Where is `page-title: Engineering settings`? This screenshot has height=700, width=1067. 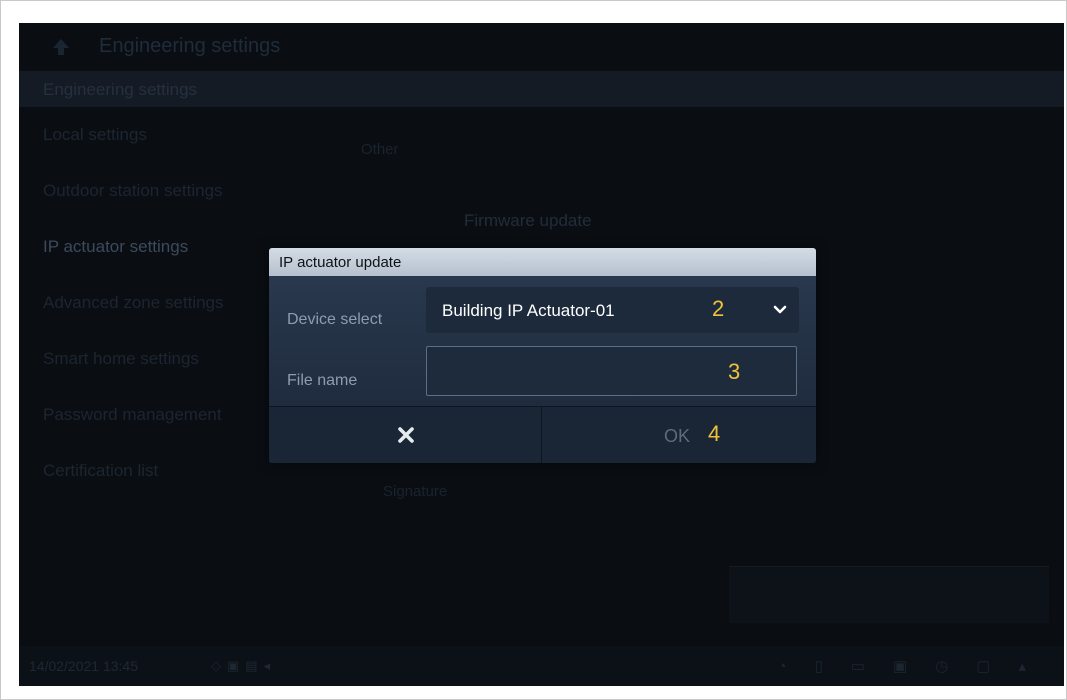 page-title: Engineering settings is located at coordinates (190, 46).